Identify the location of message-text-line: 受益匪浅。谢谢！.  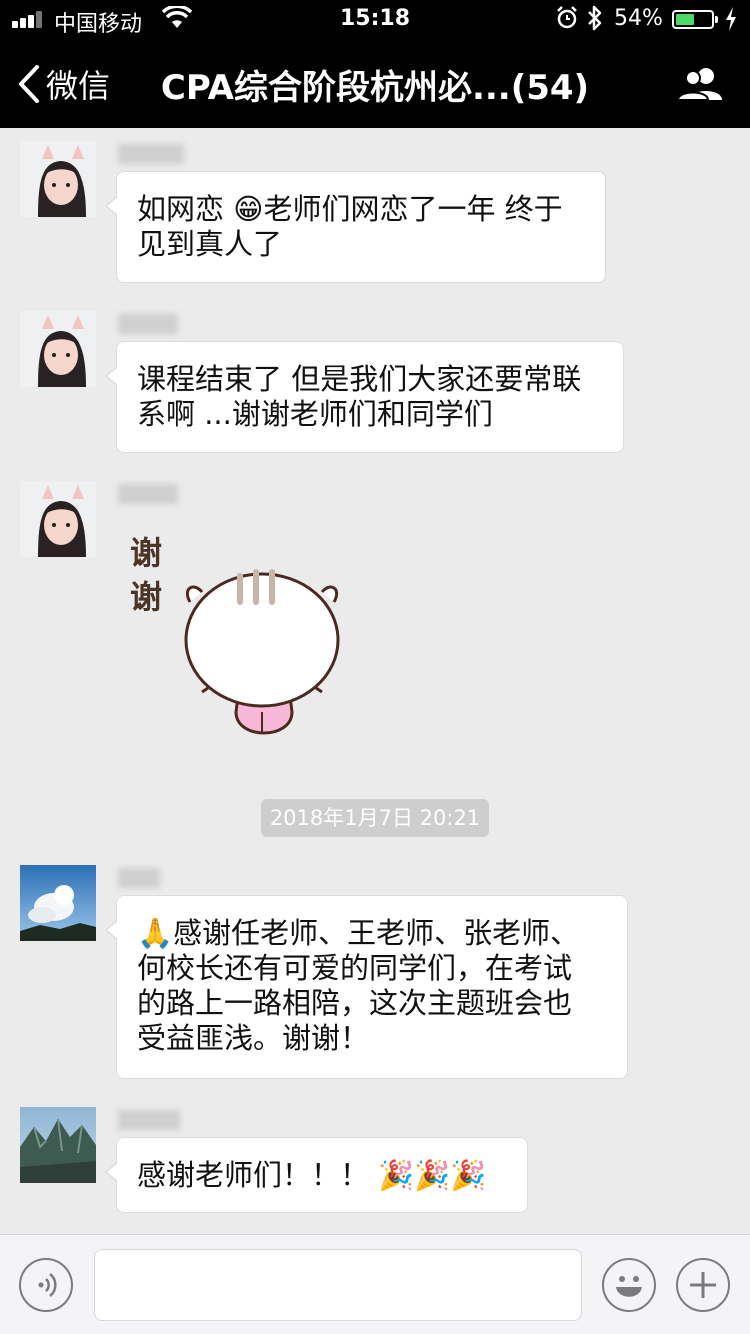
(253, 1038).